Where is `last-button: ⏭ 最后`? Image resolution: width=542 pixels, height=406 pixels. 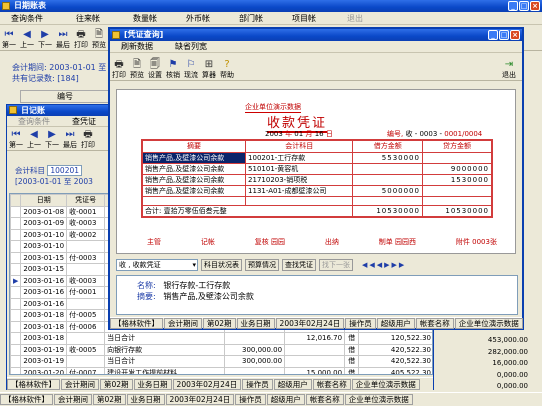 last-button: ⏭ 最后 is located at coordinates (63, 39).